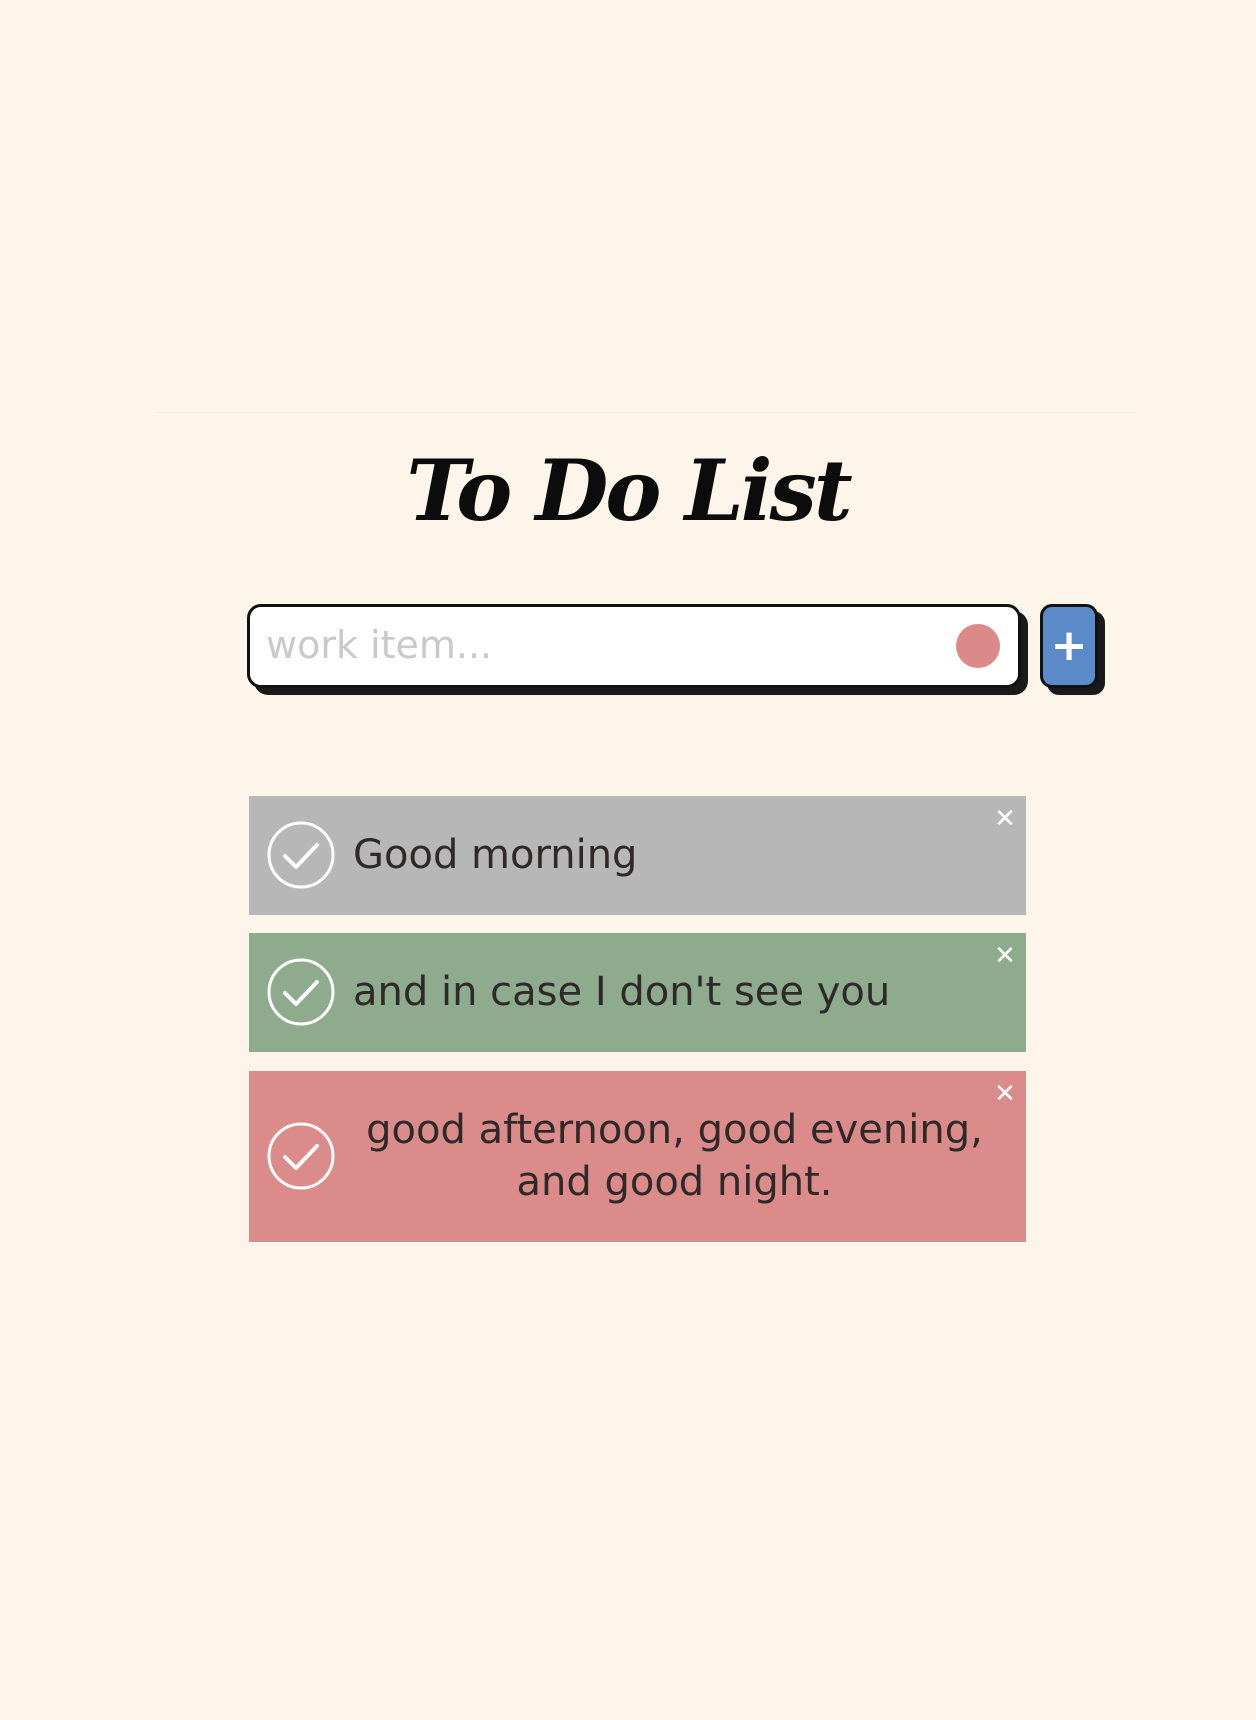 The width and height of the screenshot is (1256, 1720). Describe the element at coordinates (645, 412) in the screenshot. I see `header-divider` at that location.